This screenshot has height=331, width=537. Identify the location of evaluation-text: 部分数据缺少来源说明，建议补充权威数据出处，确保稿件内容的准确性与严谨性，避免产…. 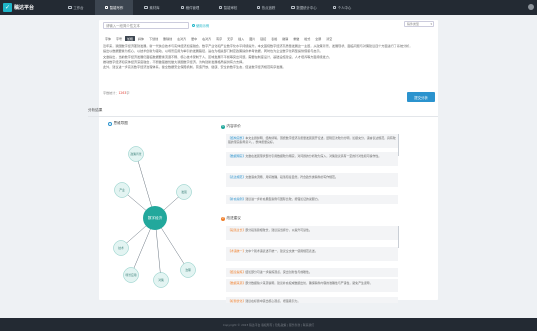
(309, 282).